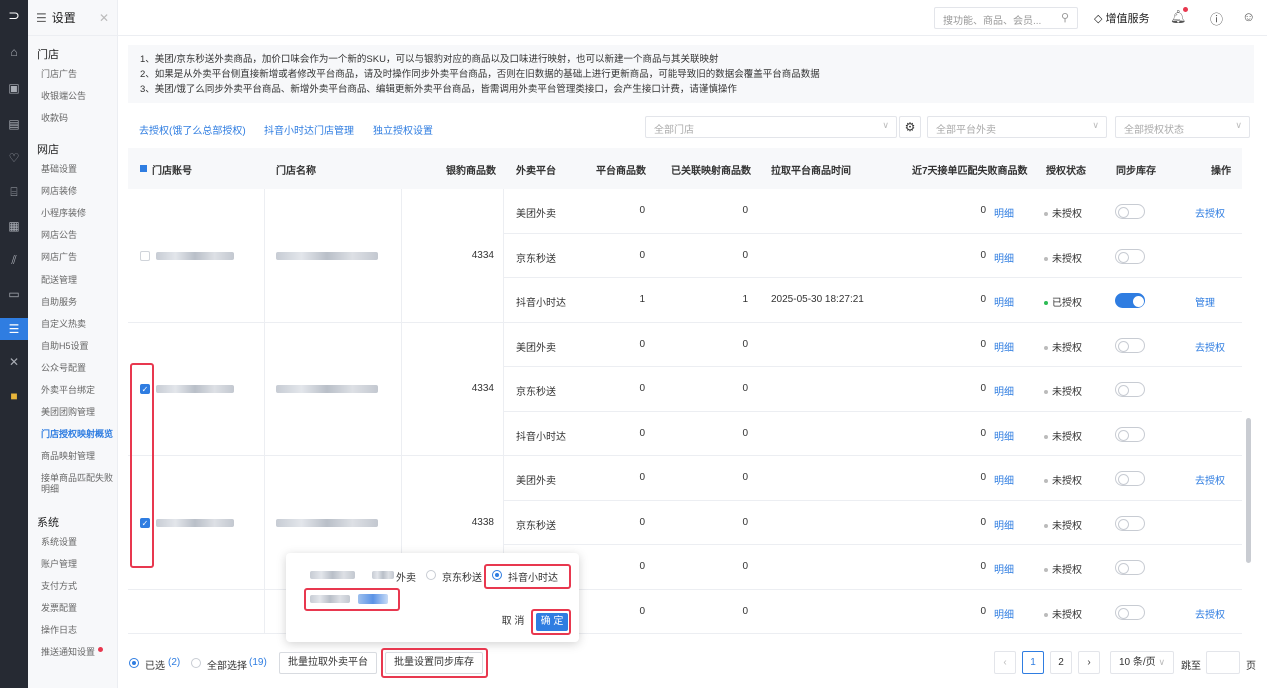 The width and height of the screenshot is (1267, 688). I want to click on sidebar-item-online-ad: 网店广告, so click(79, 257).